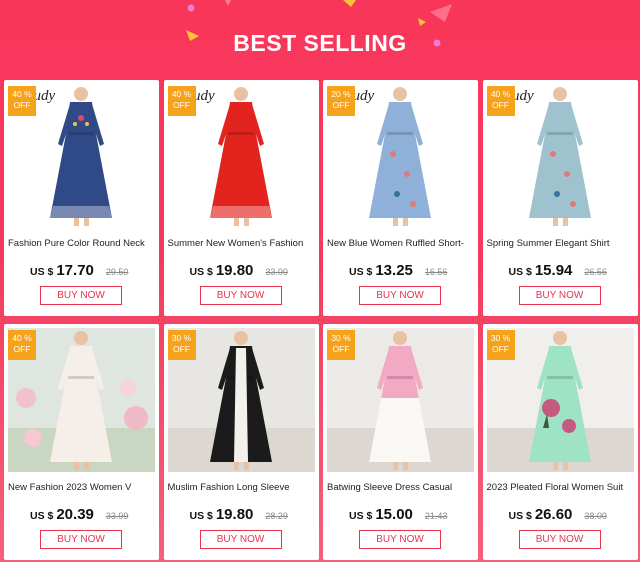 This screenshot has width=640, height=562. Describe the element at coordinates (117, 272) in the screenshot. I see `original-price: 29.50` at that location.